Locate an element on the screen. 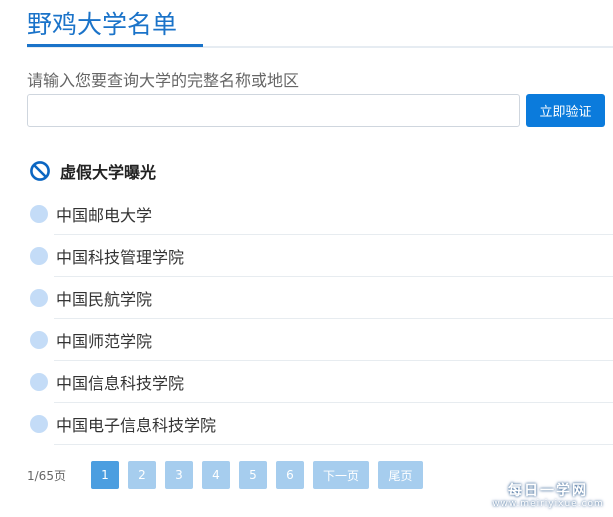  last-page-button: 尾页 is located at coordinates (400, 475).